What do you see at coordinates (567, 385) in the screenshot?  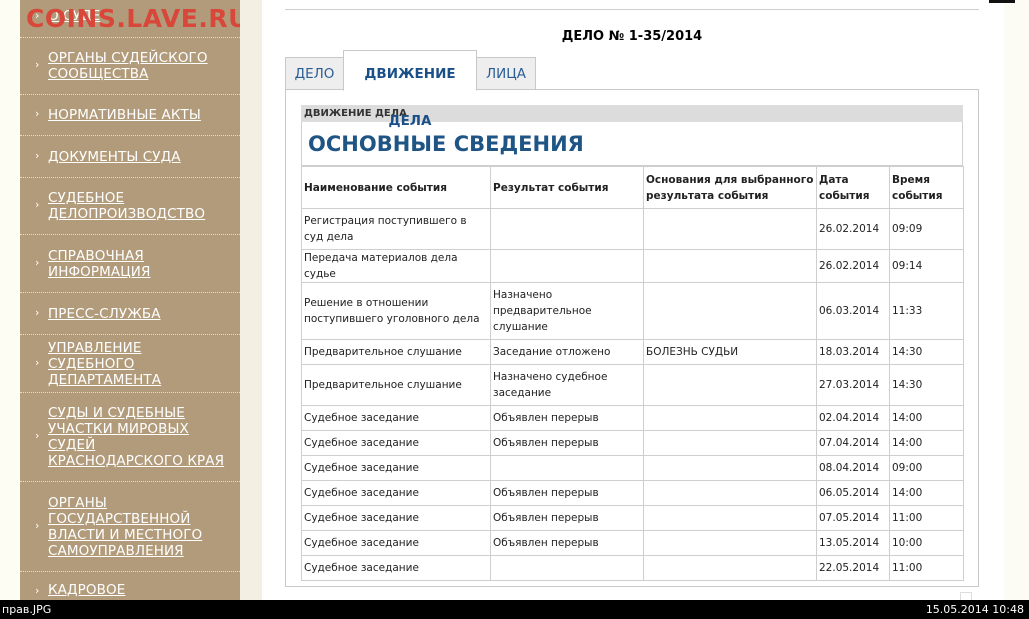 I see `table-cell: Назначено судебное заседание` at bounding box center [567, 385].